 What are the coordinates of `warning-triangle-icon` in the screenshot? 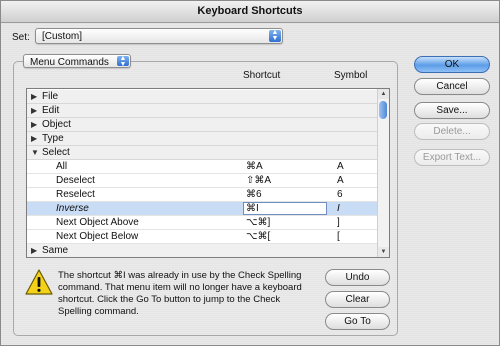 It's located at (39, 282).